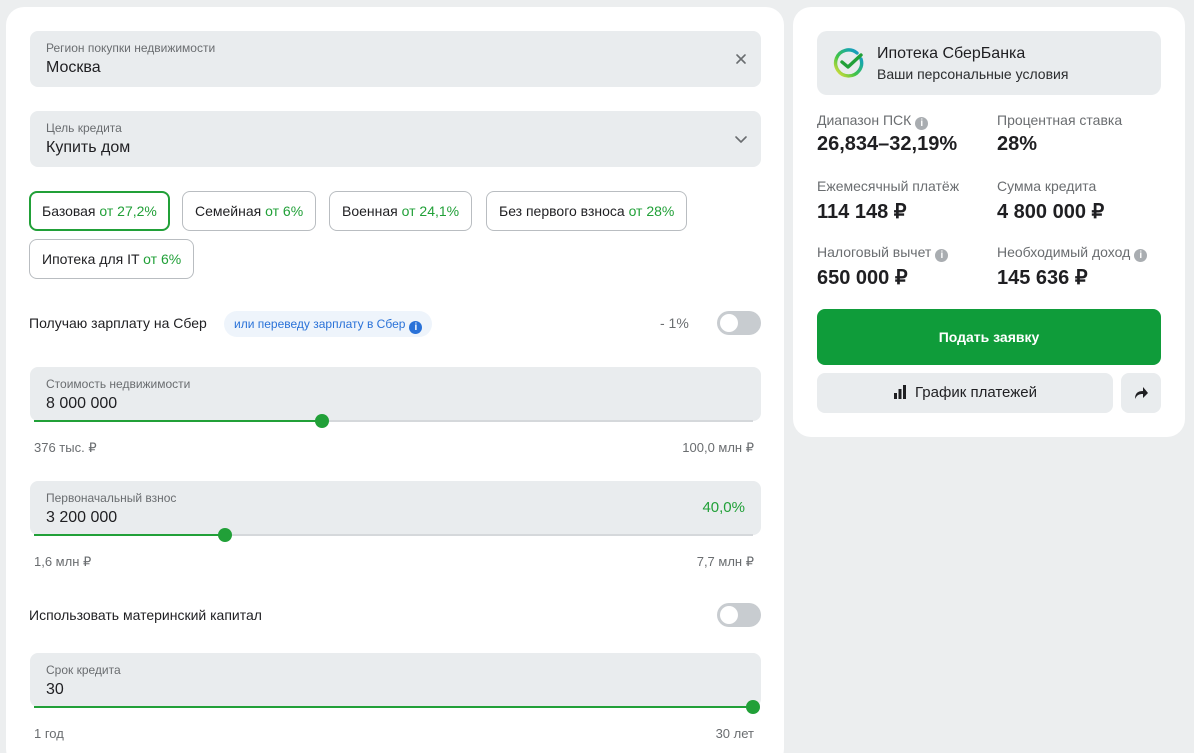 The image size is (1194, 753). Describe the element at coordinates (741, 139) in the screenshot. I see `chevron-down-icon` at that location.